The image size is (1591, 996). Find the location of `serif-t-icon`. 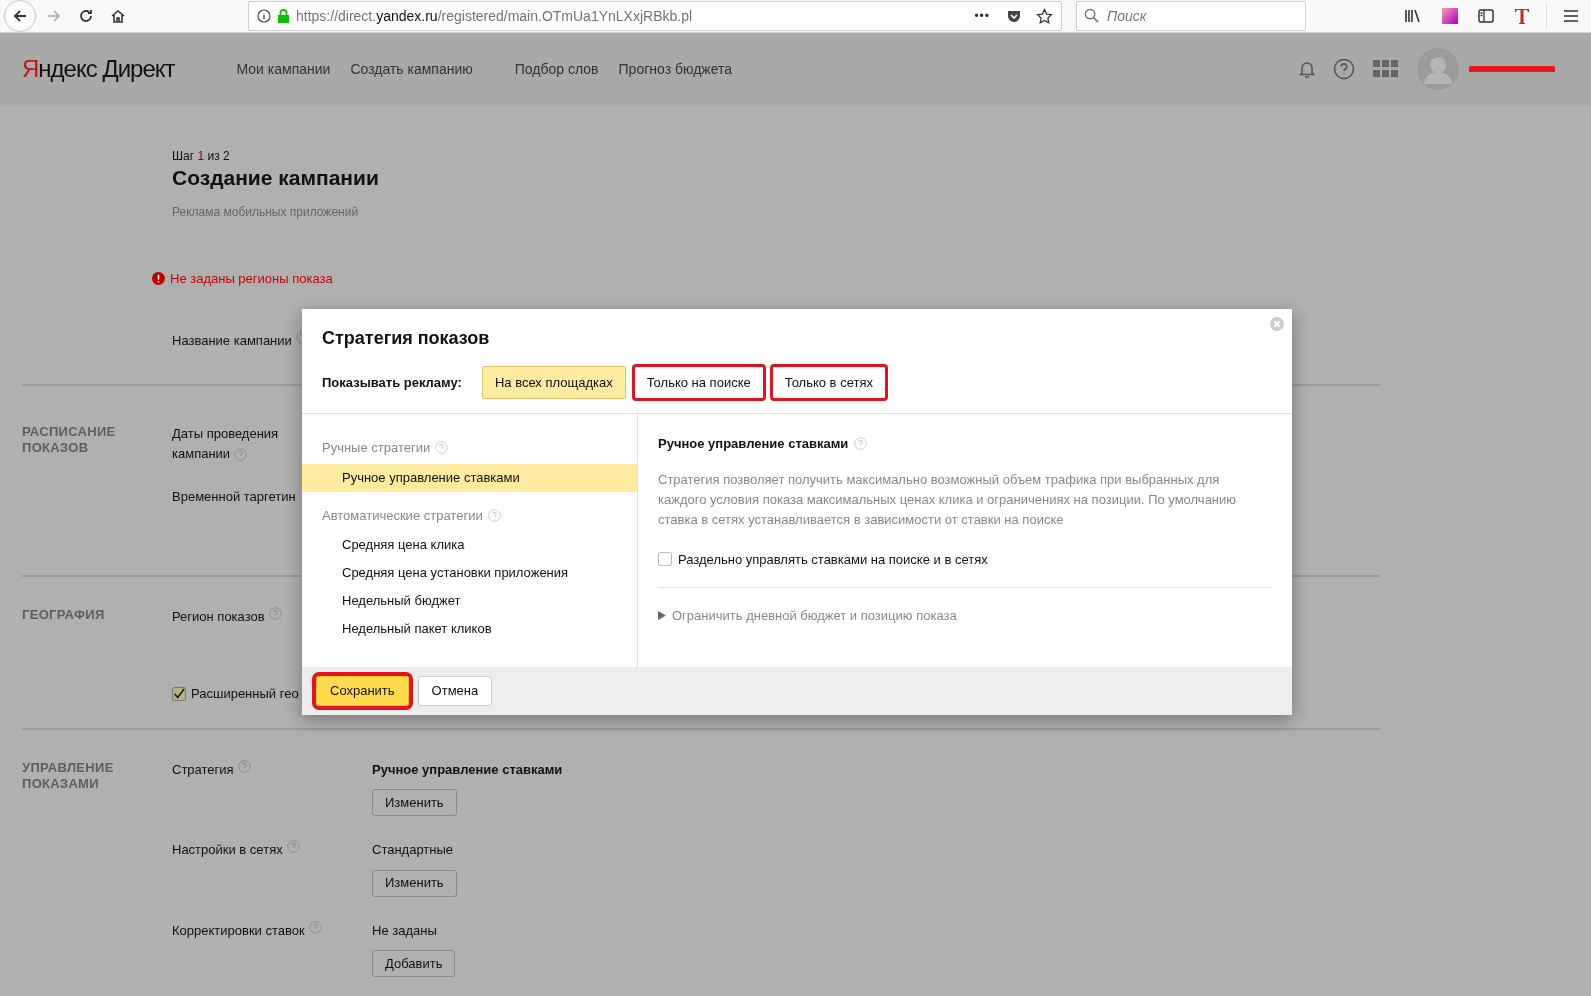

serif-t-icon is located at coordinates (1522, 16).